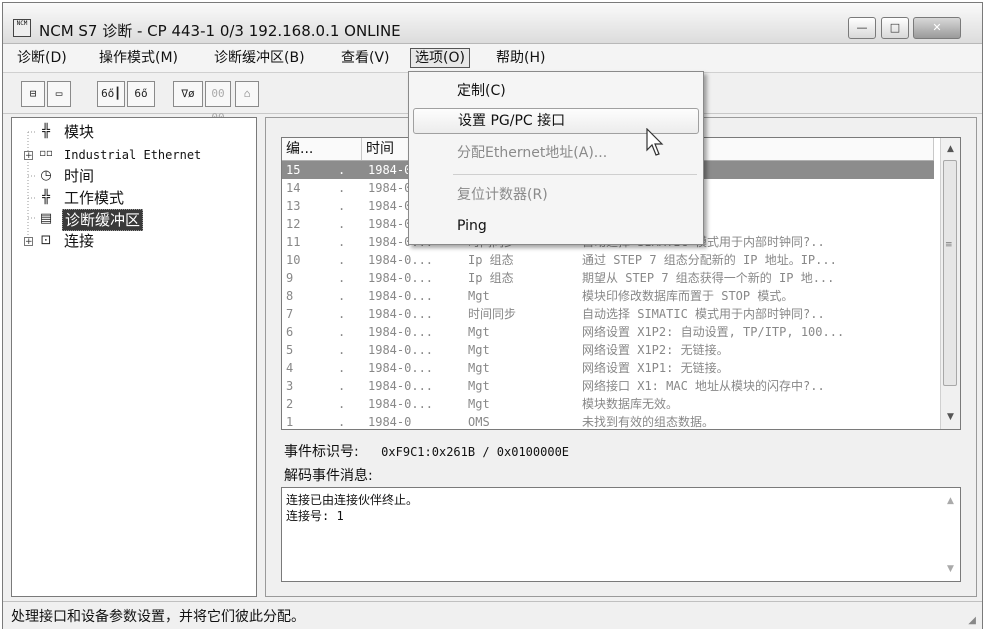 The width and height of the screenshot is (987, 633). Describe the element at coordinates (33, 94) in the screenshot. I see `network-station-button: ⊟` at that location.